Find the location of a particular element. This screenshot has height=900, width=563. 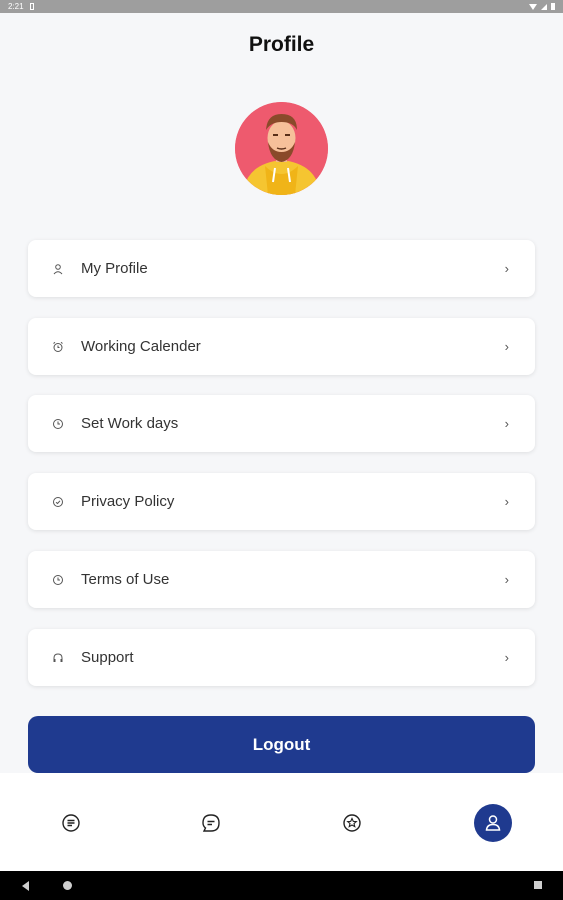

status-bar: 2:21 is located at coordinates (281, 6).